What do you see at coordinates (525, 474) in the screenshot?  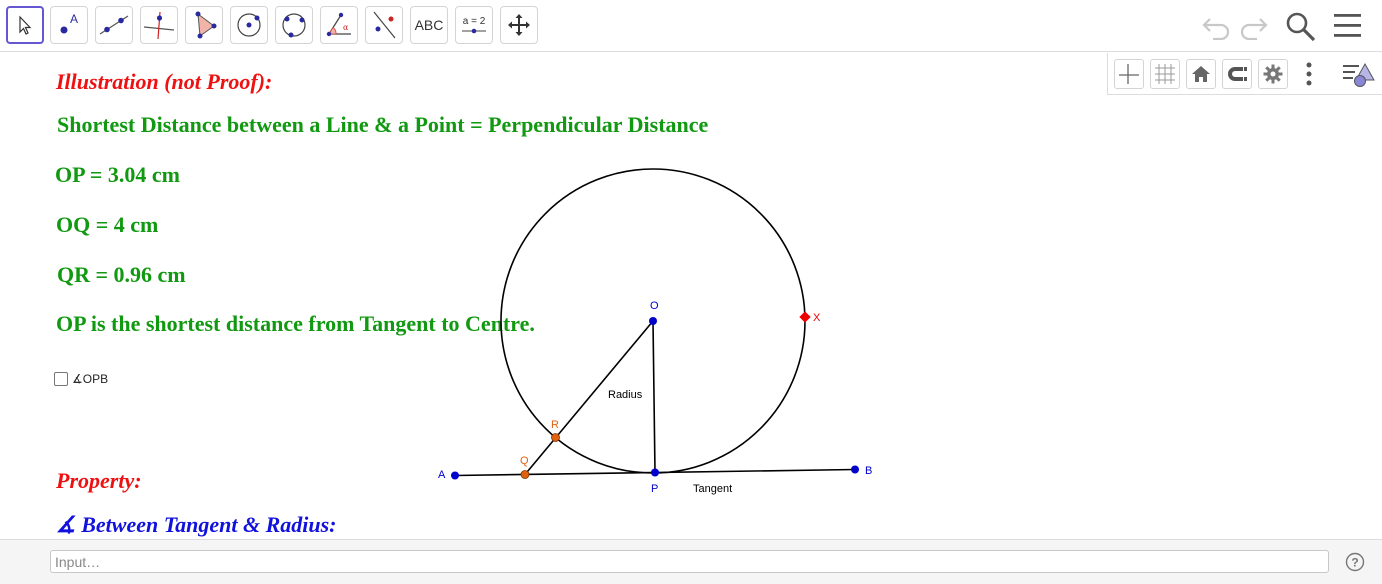 I see `point-q` at bounding box center [525, 474].